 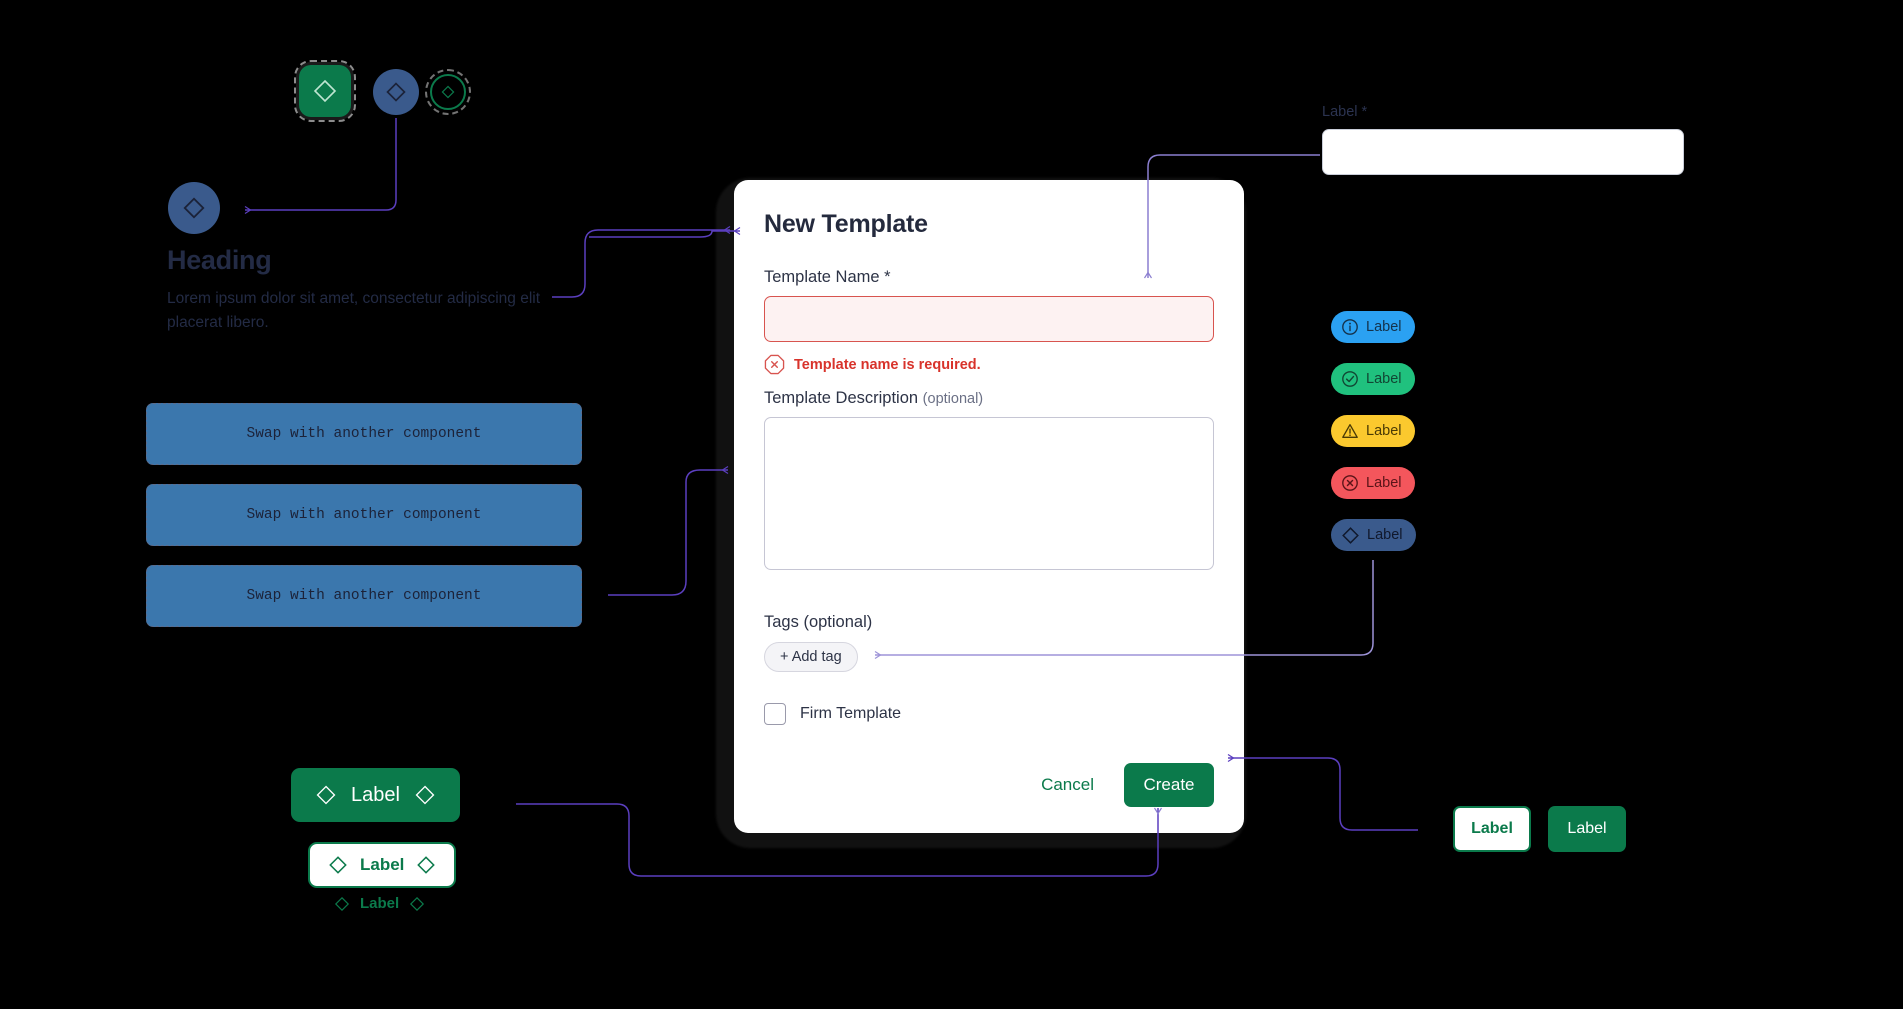 I want to click on badge-info: Label, so click(x=1373, y=327).